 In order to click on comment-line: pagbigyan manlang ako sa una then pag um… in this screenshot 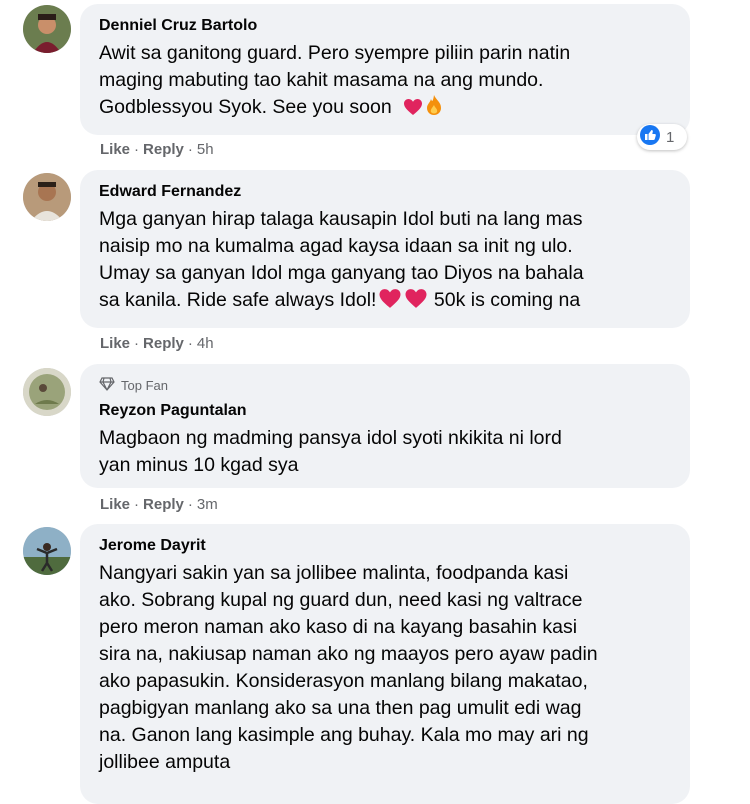, I will do `click(340, 708)`.